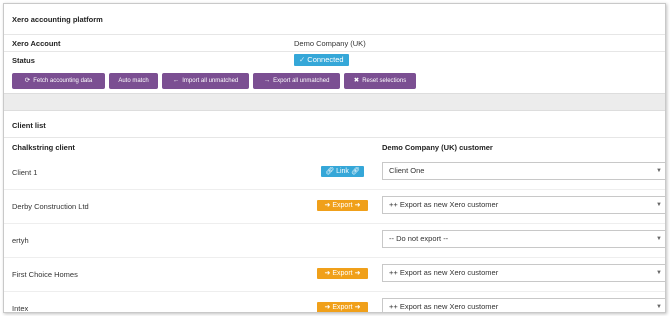 The width and height of the screenshot is (670, 316). Describe the element at coordinates (20, 308) in the screenshot. I see `client-name: Intex` at that location.